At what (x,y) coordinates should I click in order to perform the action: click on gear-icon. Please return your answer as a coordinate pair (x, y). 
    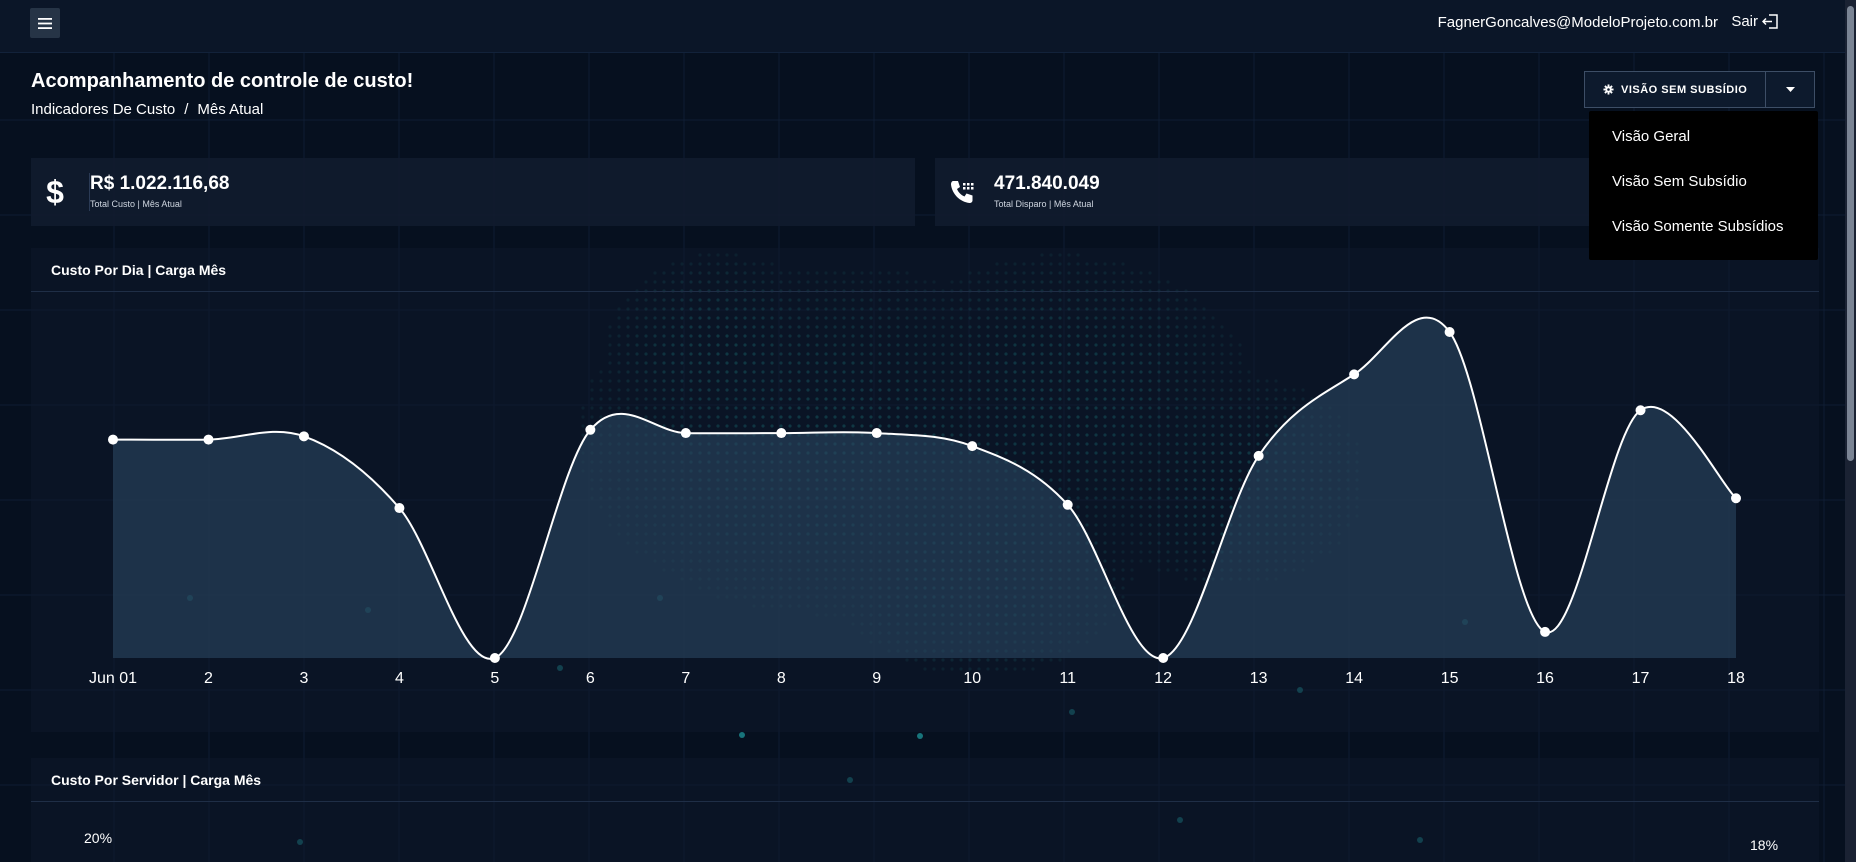
    Looking at the image, I should click on (1608, 89).